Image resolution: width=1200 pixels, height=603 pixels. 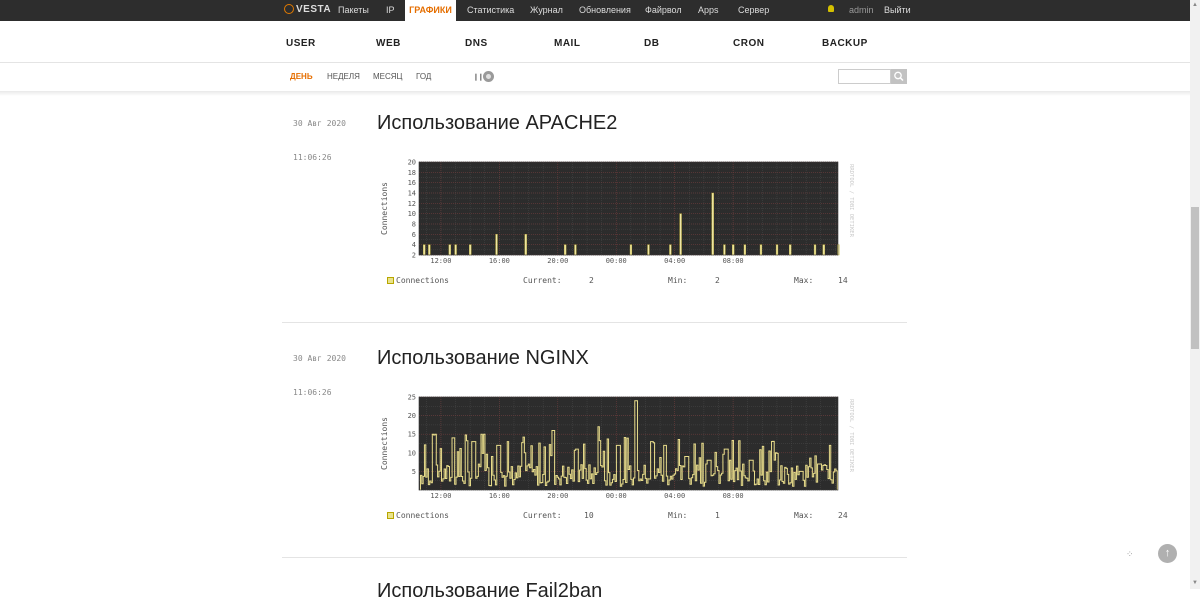 What do you see at coordinates (542, 515) in the screenshot?
I see `legend-current-label: Current:` at bounding box center [542, 515].